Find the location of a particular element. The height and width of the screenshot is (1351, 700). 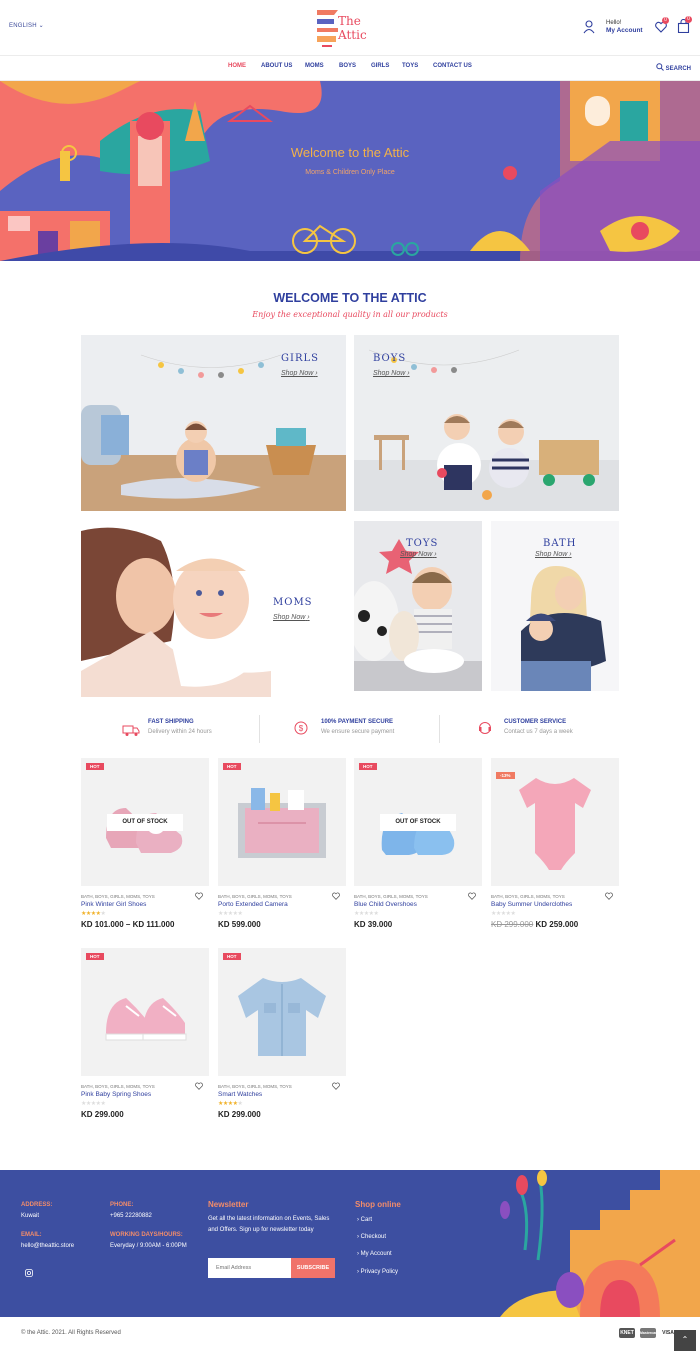

product-name: Baby Summer Underclothes is located at coordinates (531, 904).